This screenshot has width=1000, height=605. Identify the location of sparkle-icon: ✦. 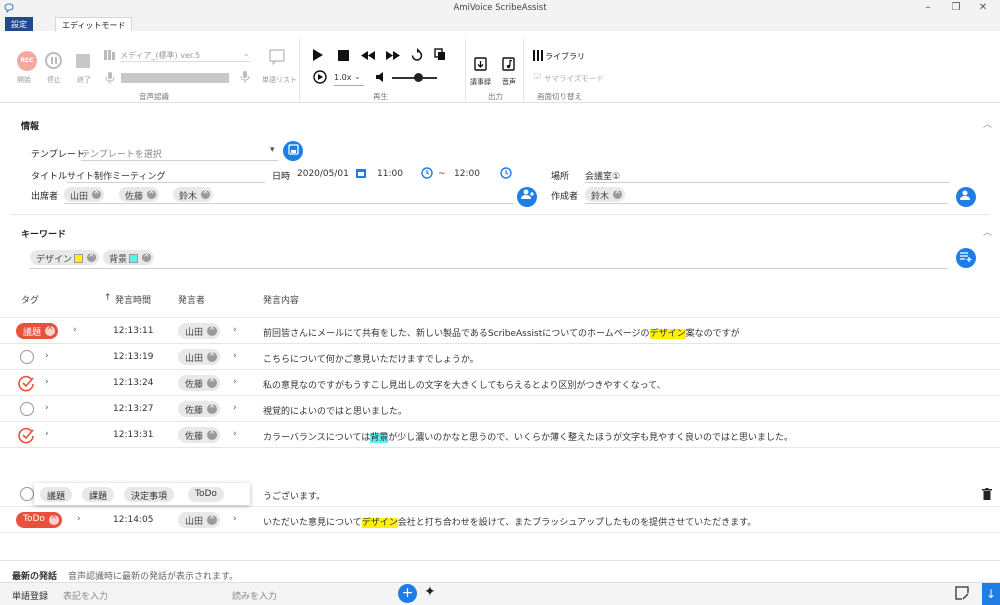
(430, 592).